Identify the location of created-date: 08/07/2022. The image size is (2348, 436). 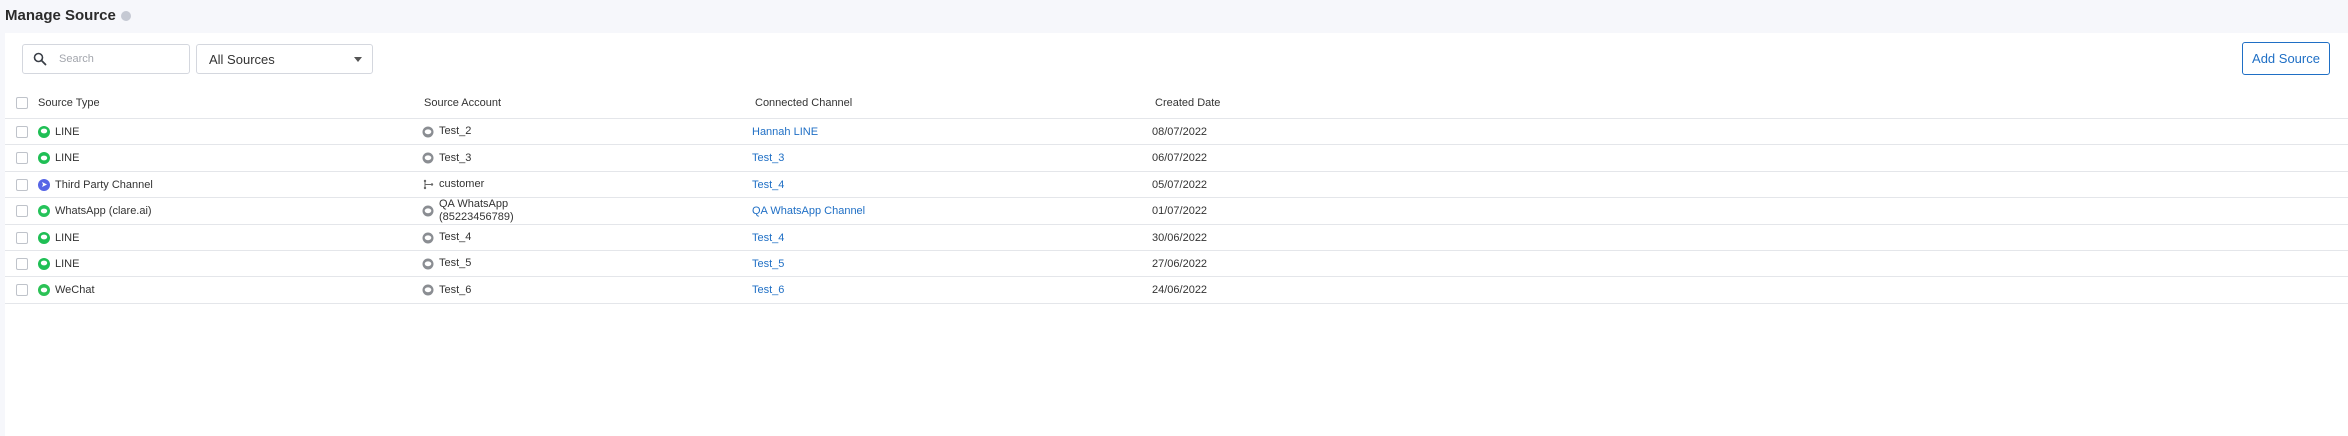
(1180, 131).